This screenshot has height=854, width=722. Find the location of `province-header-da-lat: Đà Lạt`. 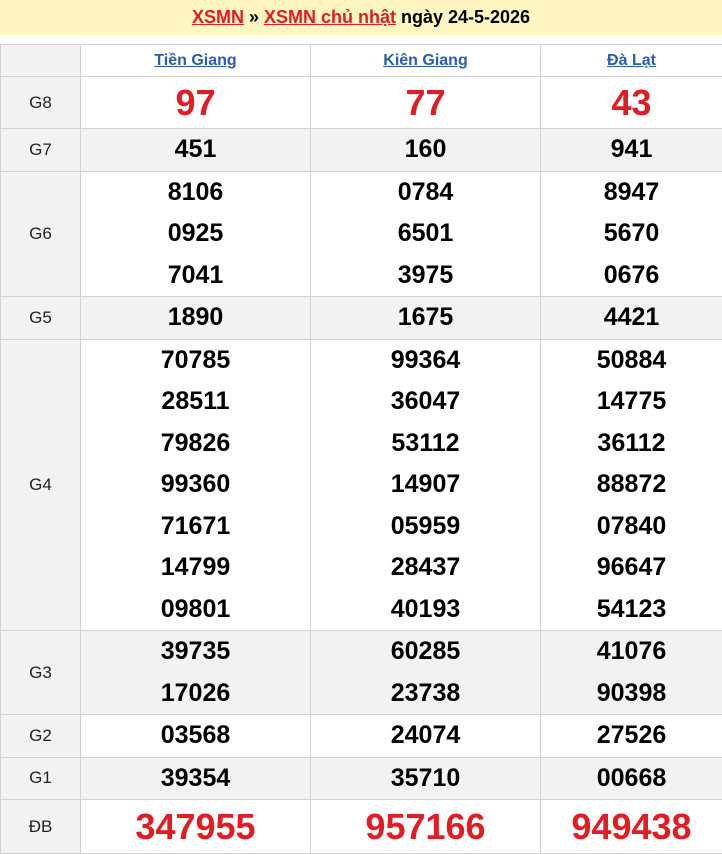

province-header-da-lat: Đà Lạt is located at coordinates (631, 61).